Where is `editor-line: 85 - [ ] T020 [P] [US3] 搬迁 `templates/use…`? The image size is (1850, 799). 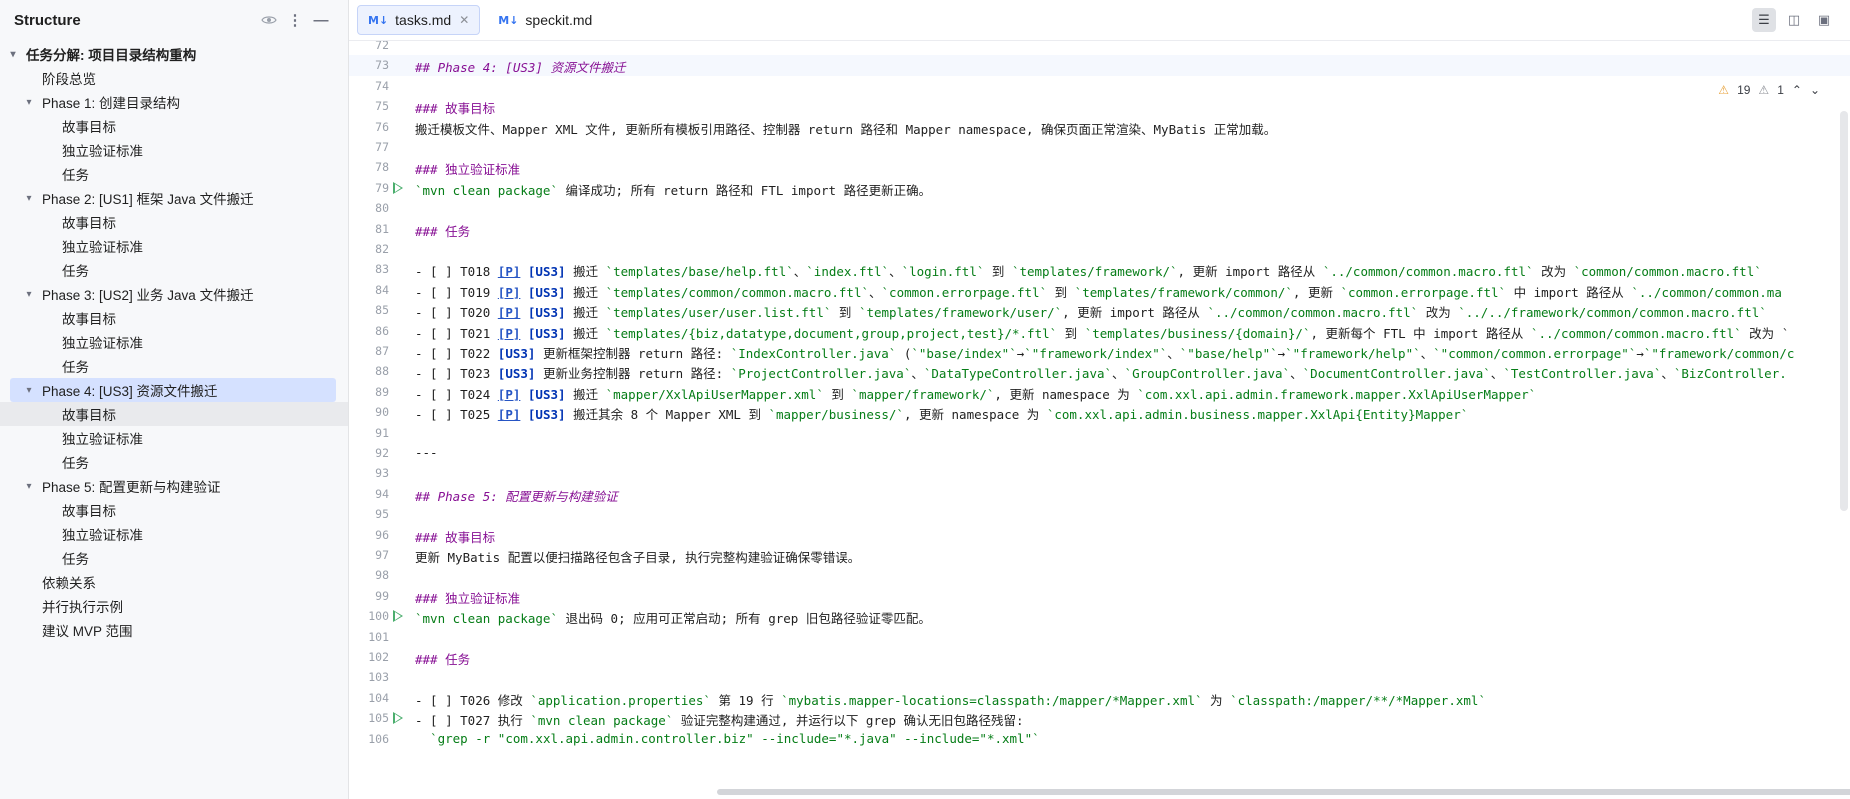
editor-line: 85 - [ ] T020 [P] [US3] 搬迁 `templates/use… is located at coordinates (1099, 310).